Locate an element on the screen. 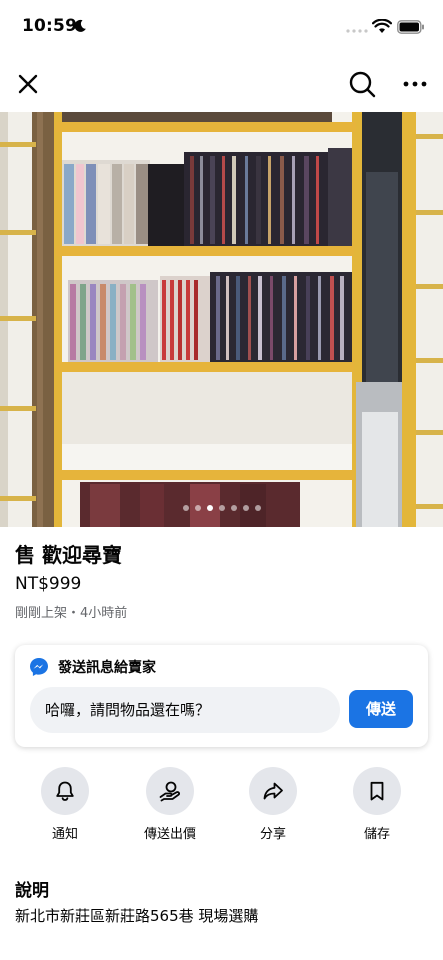  more-icon is located at coordinates (415, 84).